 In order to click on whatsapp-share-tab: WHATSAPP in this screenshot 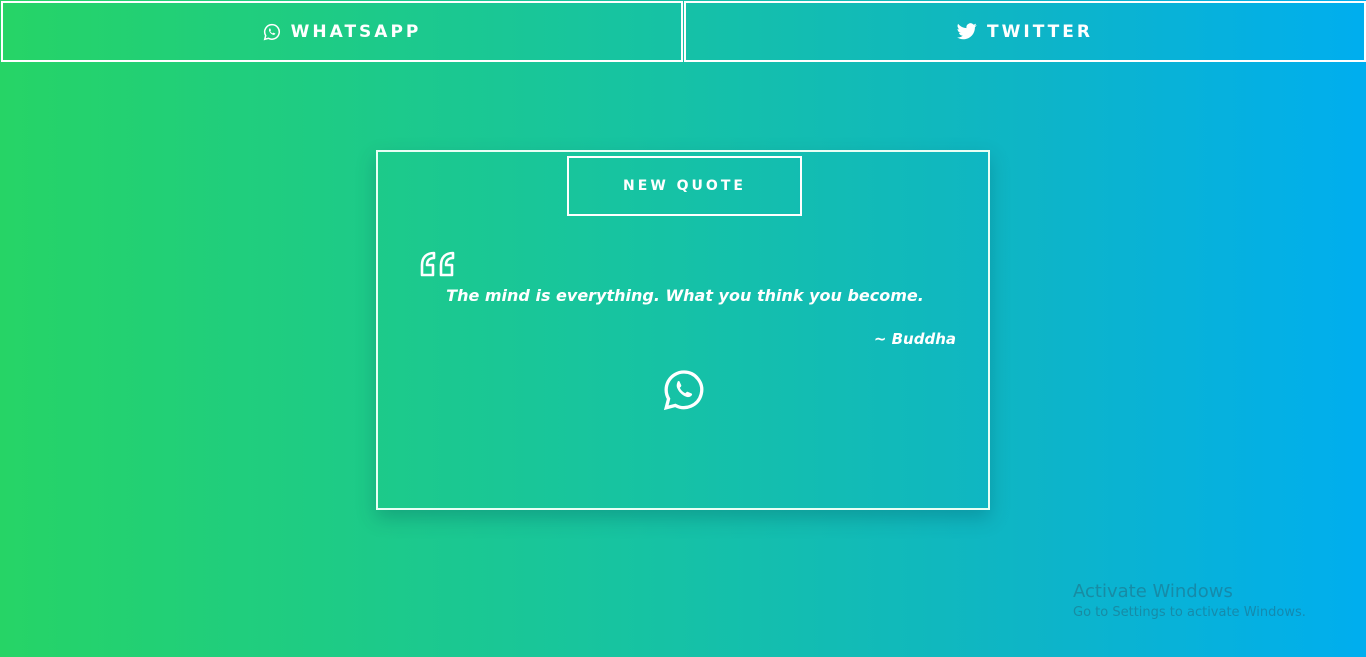, I will do `click(342, 31)`.